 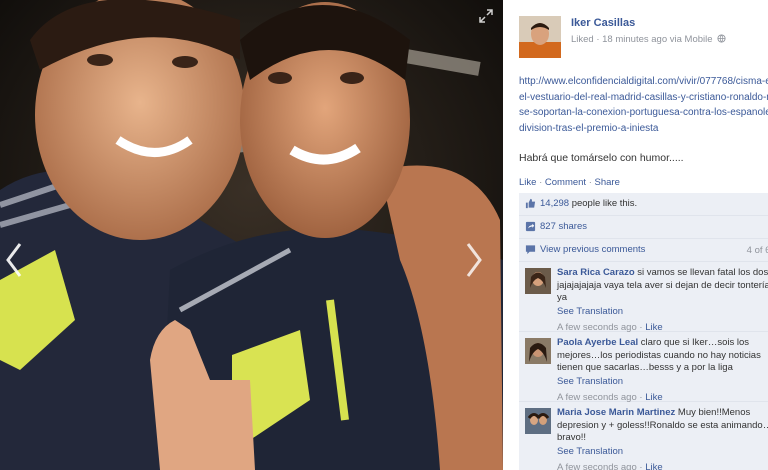 I want to click on likes-count: 14,298, so click(x=554, y=203).